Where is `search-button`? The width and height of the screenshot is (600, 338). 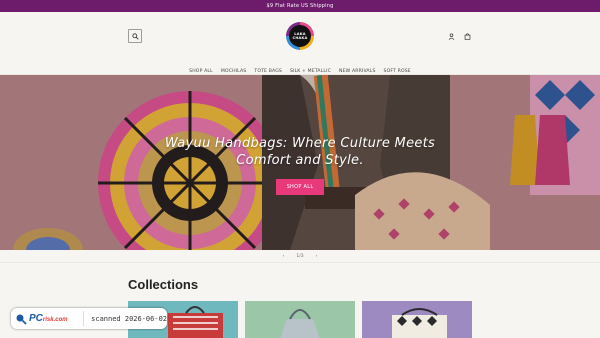
search-button is located at coordinates (135, 36).